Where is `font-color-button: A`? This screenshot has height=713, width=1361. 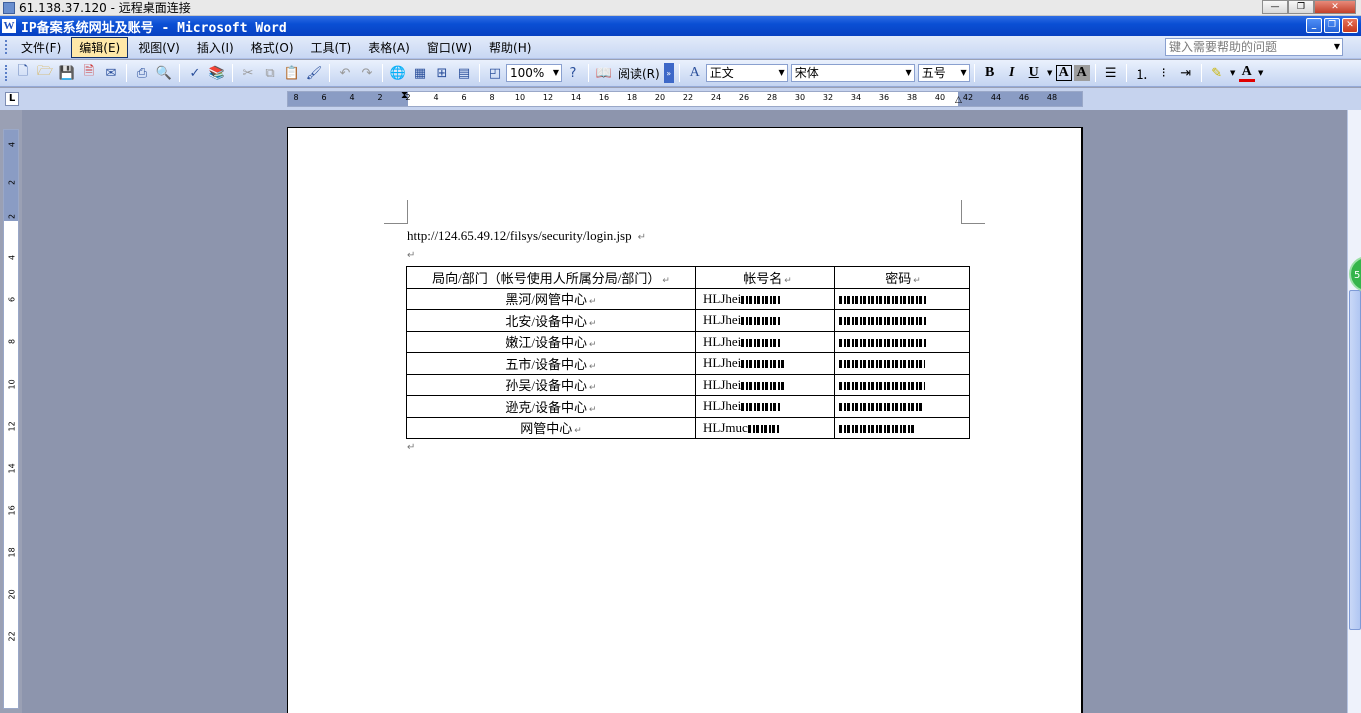 font-color-button: A is located at coordinates (1246, 73).